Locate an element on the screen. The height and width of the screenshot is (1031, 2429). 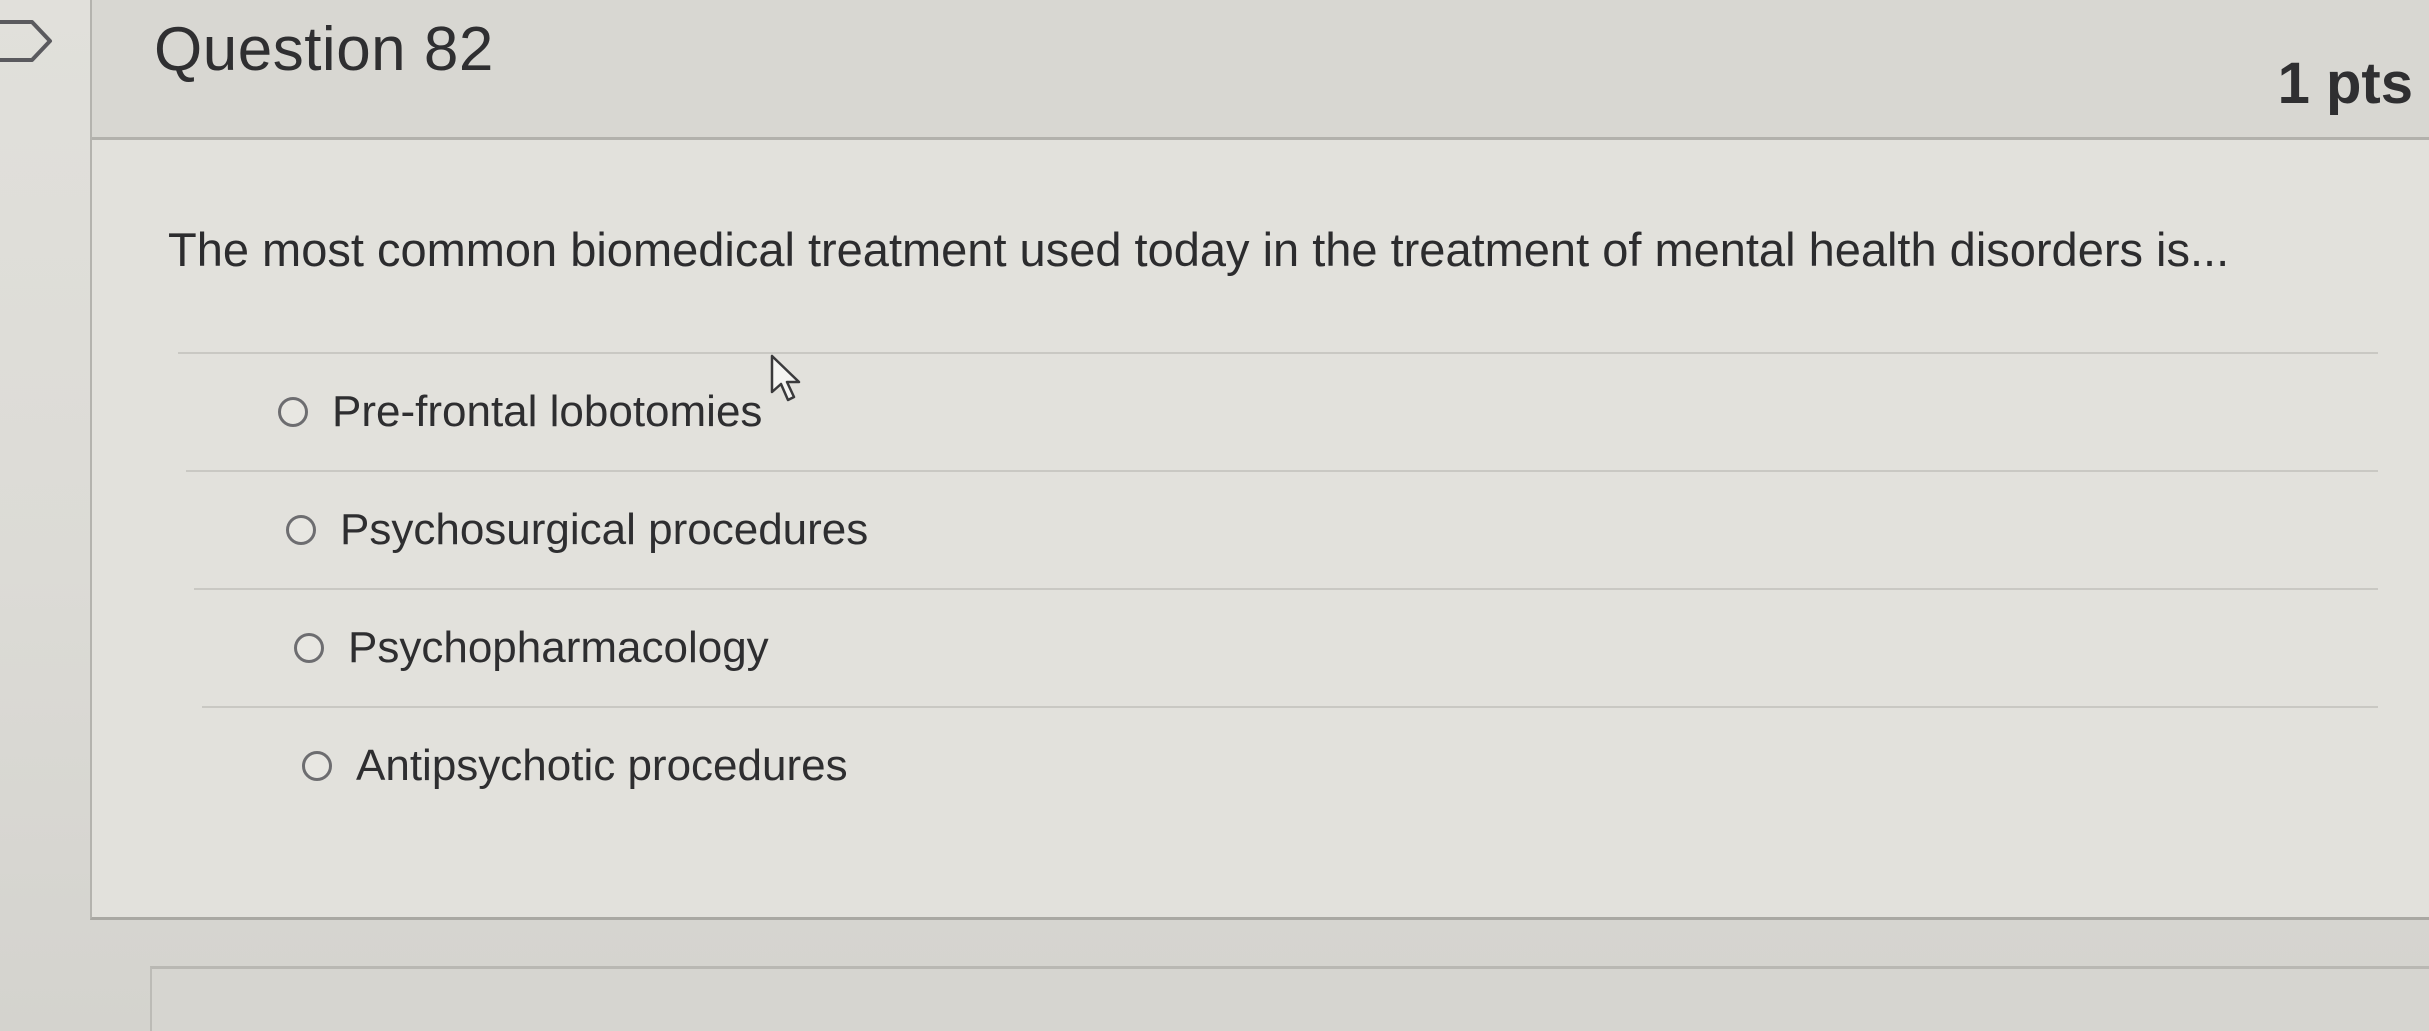
answer-label: Pre-frontal lobotomies is located at coordinates (547, 412).